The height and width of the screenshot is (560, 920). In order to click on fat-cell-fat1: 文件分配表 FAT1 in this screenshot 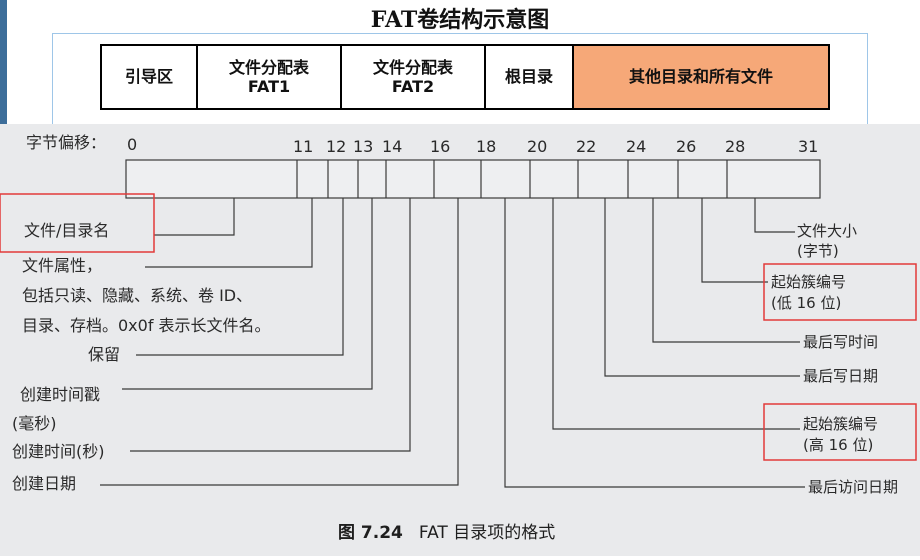, I will do `click(270, 77)`.